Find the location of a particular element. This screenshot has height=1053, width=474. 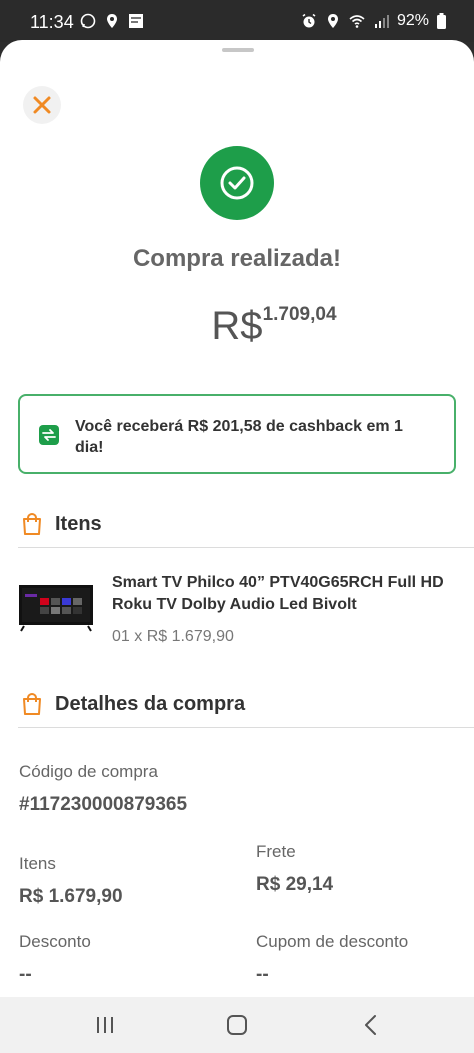

battery-icon is located at coordinates (441, 21).